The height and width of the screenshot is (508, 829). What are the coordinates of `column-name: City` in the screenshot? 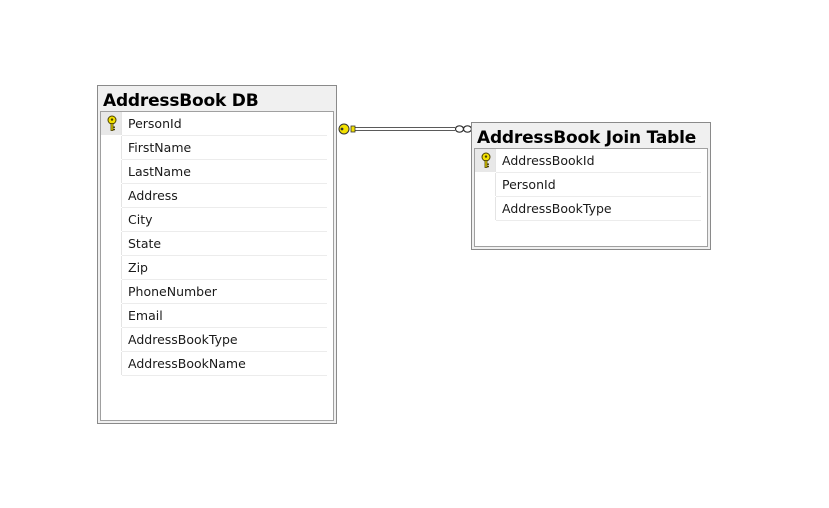 It's located at (140, 219).